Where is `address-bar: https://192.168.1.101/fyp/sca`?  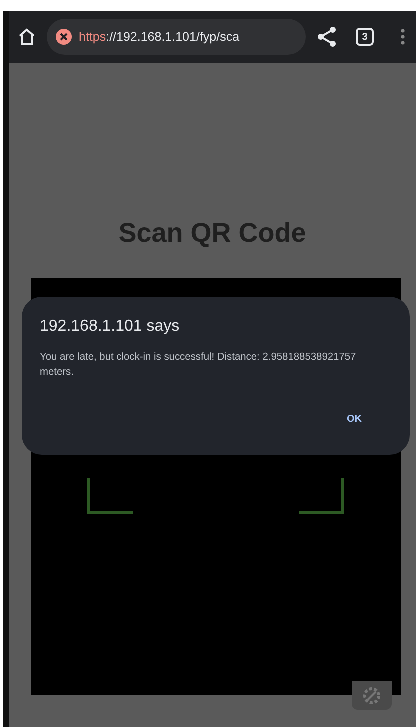
address-bar: https://192.168.1.101/fyp/sca is located at coordinates (176, 37).